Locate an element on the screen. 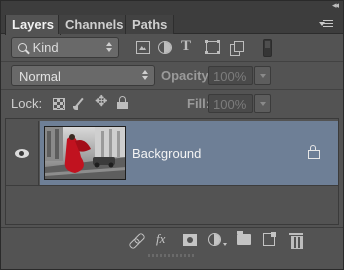 This screenshot has width=344, height=270. filter-kind-select: Kind is located at coordinates (65, 47).